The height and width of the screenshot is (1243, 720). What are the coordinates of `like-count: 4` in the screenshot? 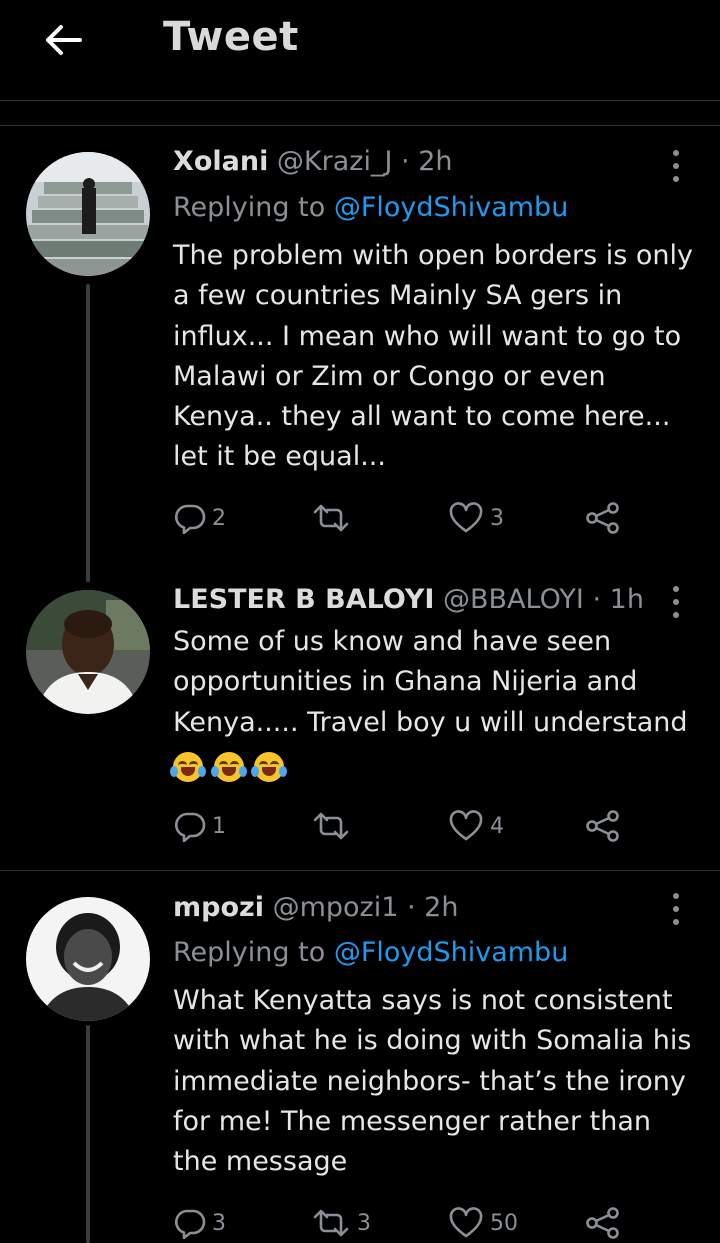 It's located at (497, 826).